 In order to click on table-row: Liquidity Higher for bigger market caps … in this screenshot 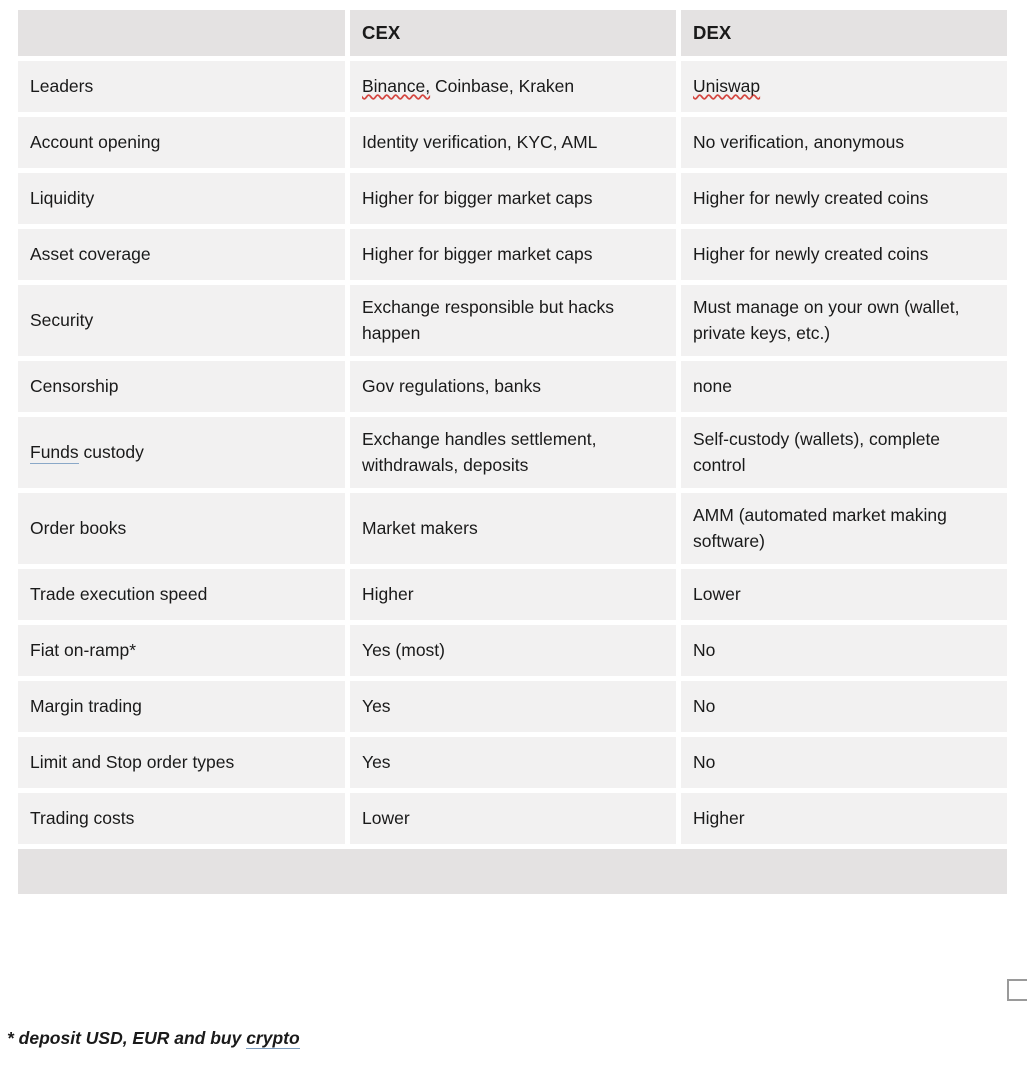, I will do `click(512, 198)`.